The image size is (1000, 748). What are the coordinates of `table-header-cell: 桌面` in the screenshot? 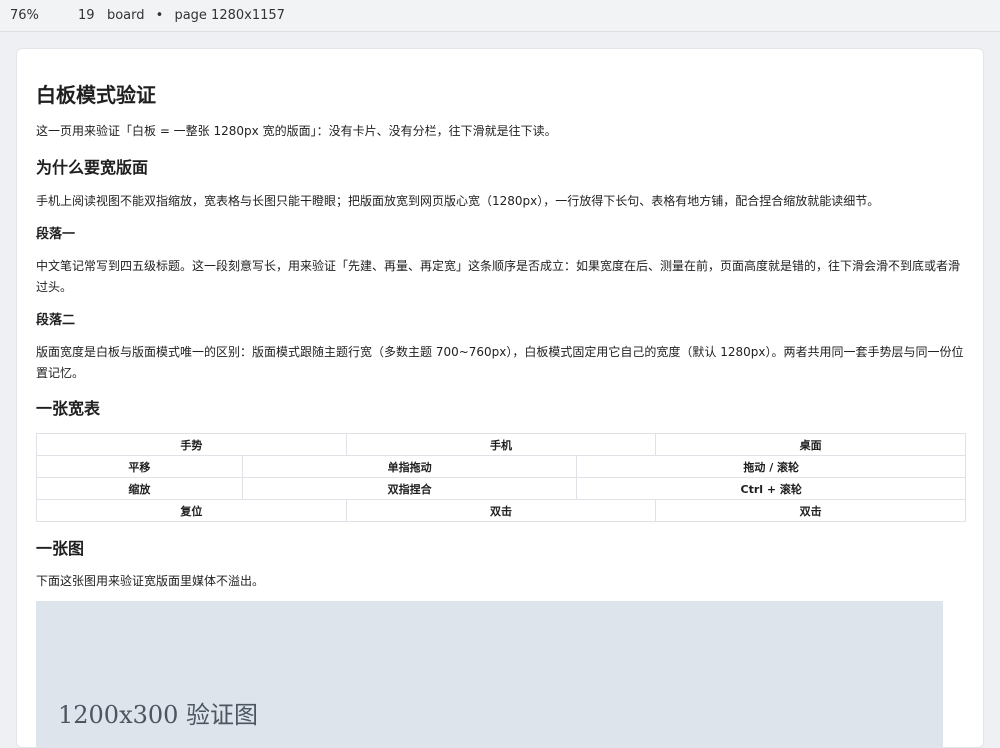 It's located at (811, 444).